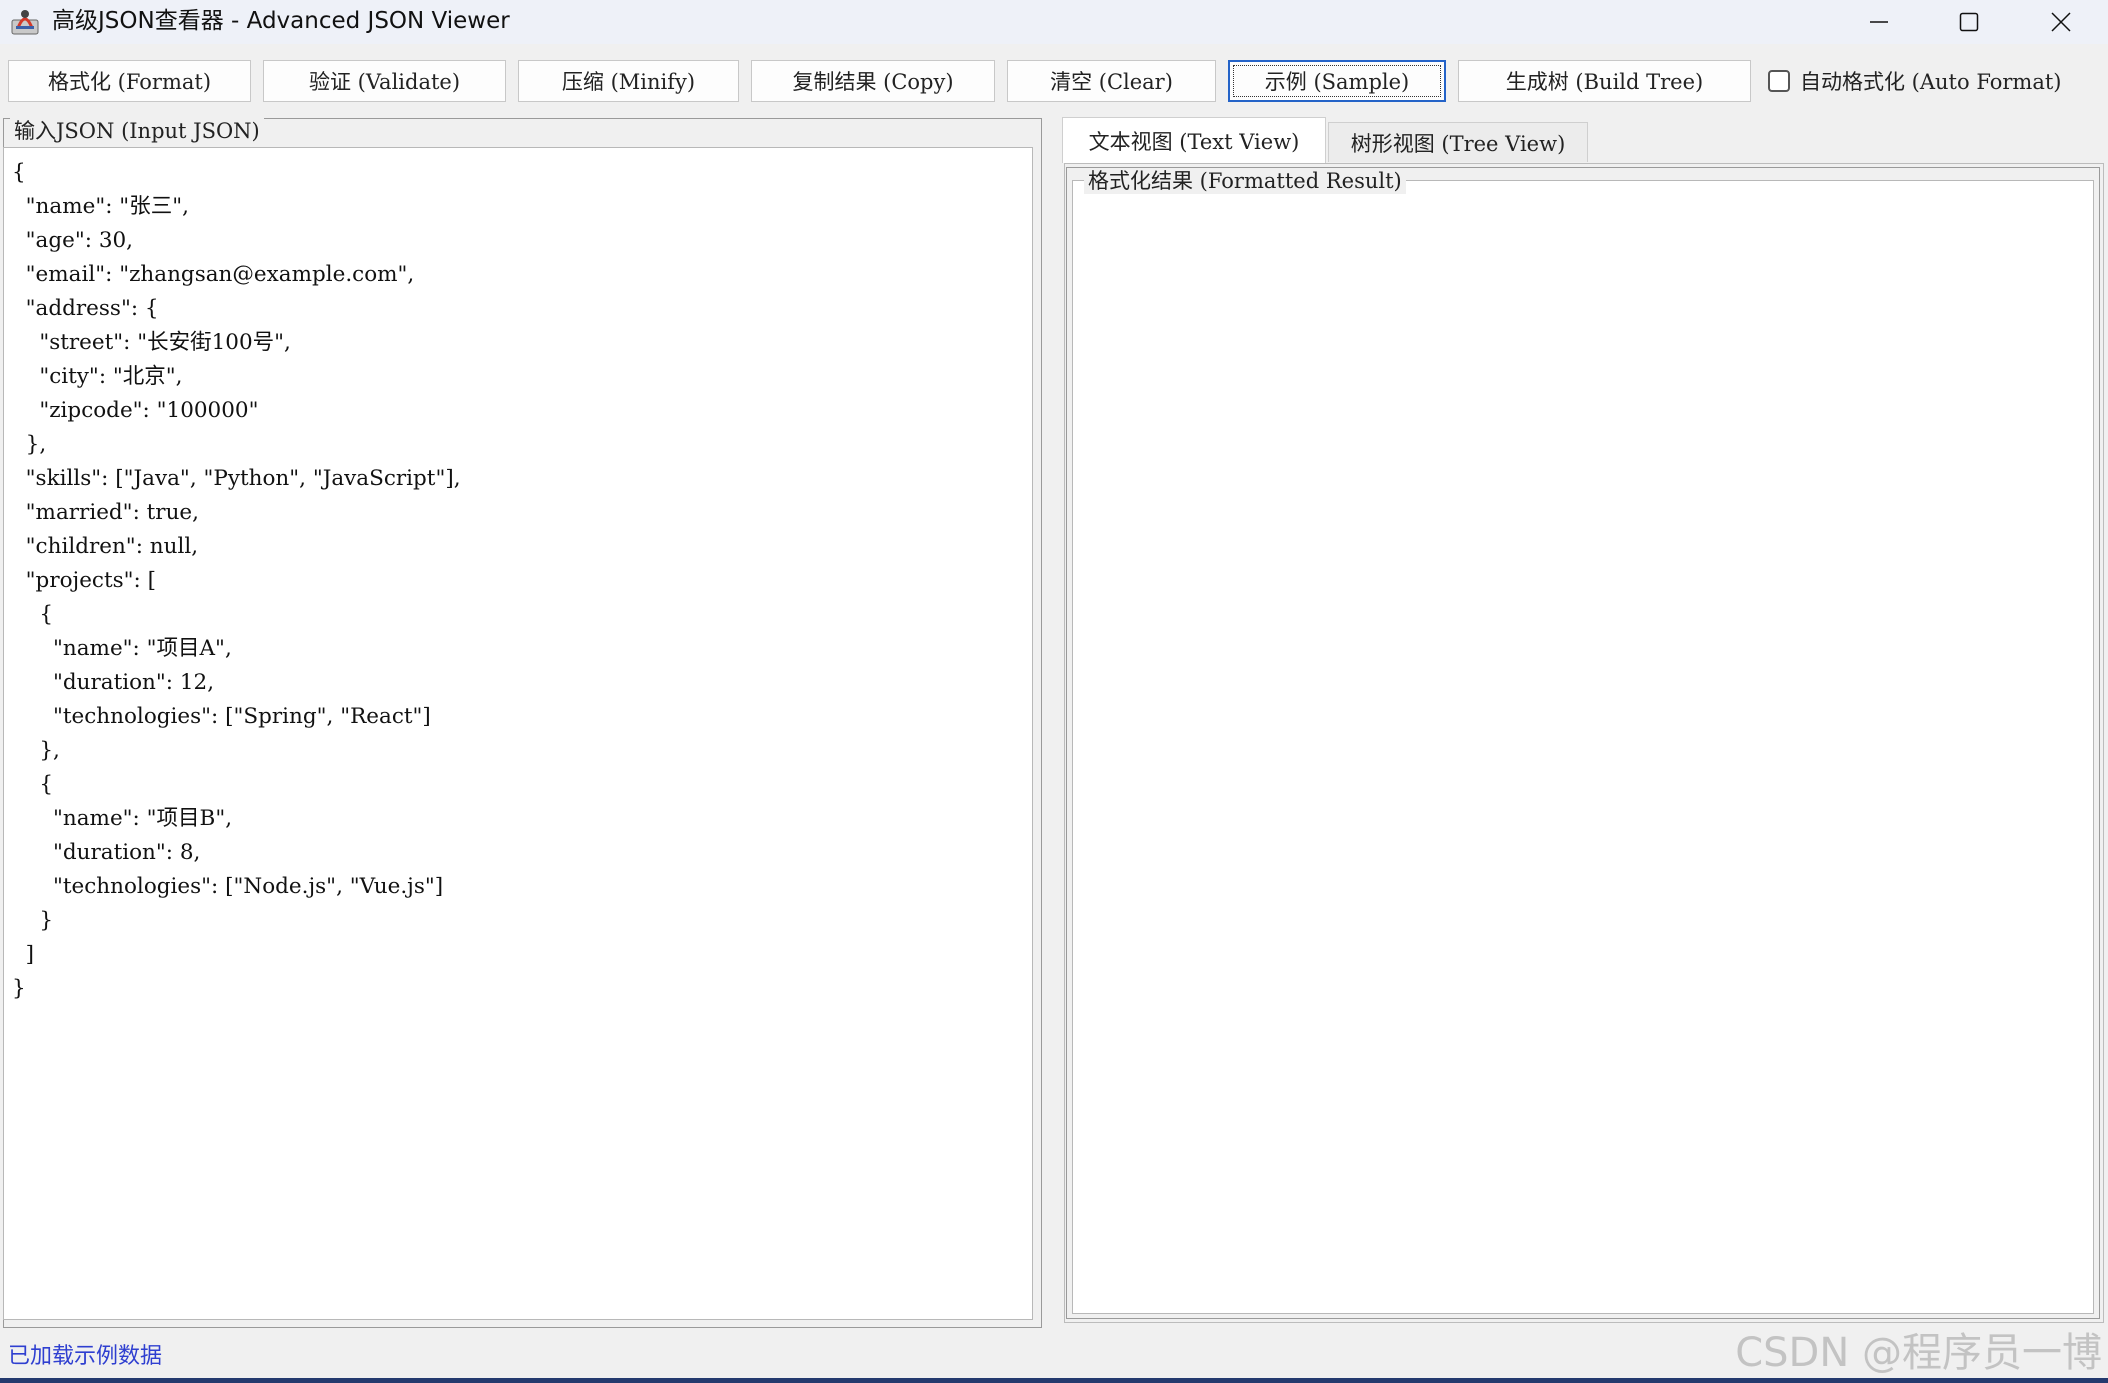 The image size is (2108, 1383). I want to click on close-button, so click(2061, 22).